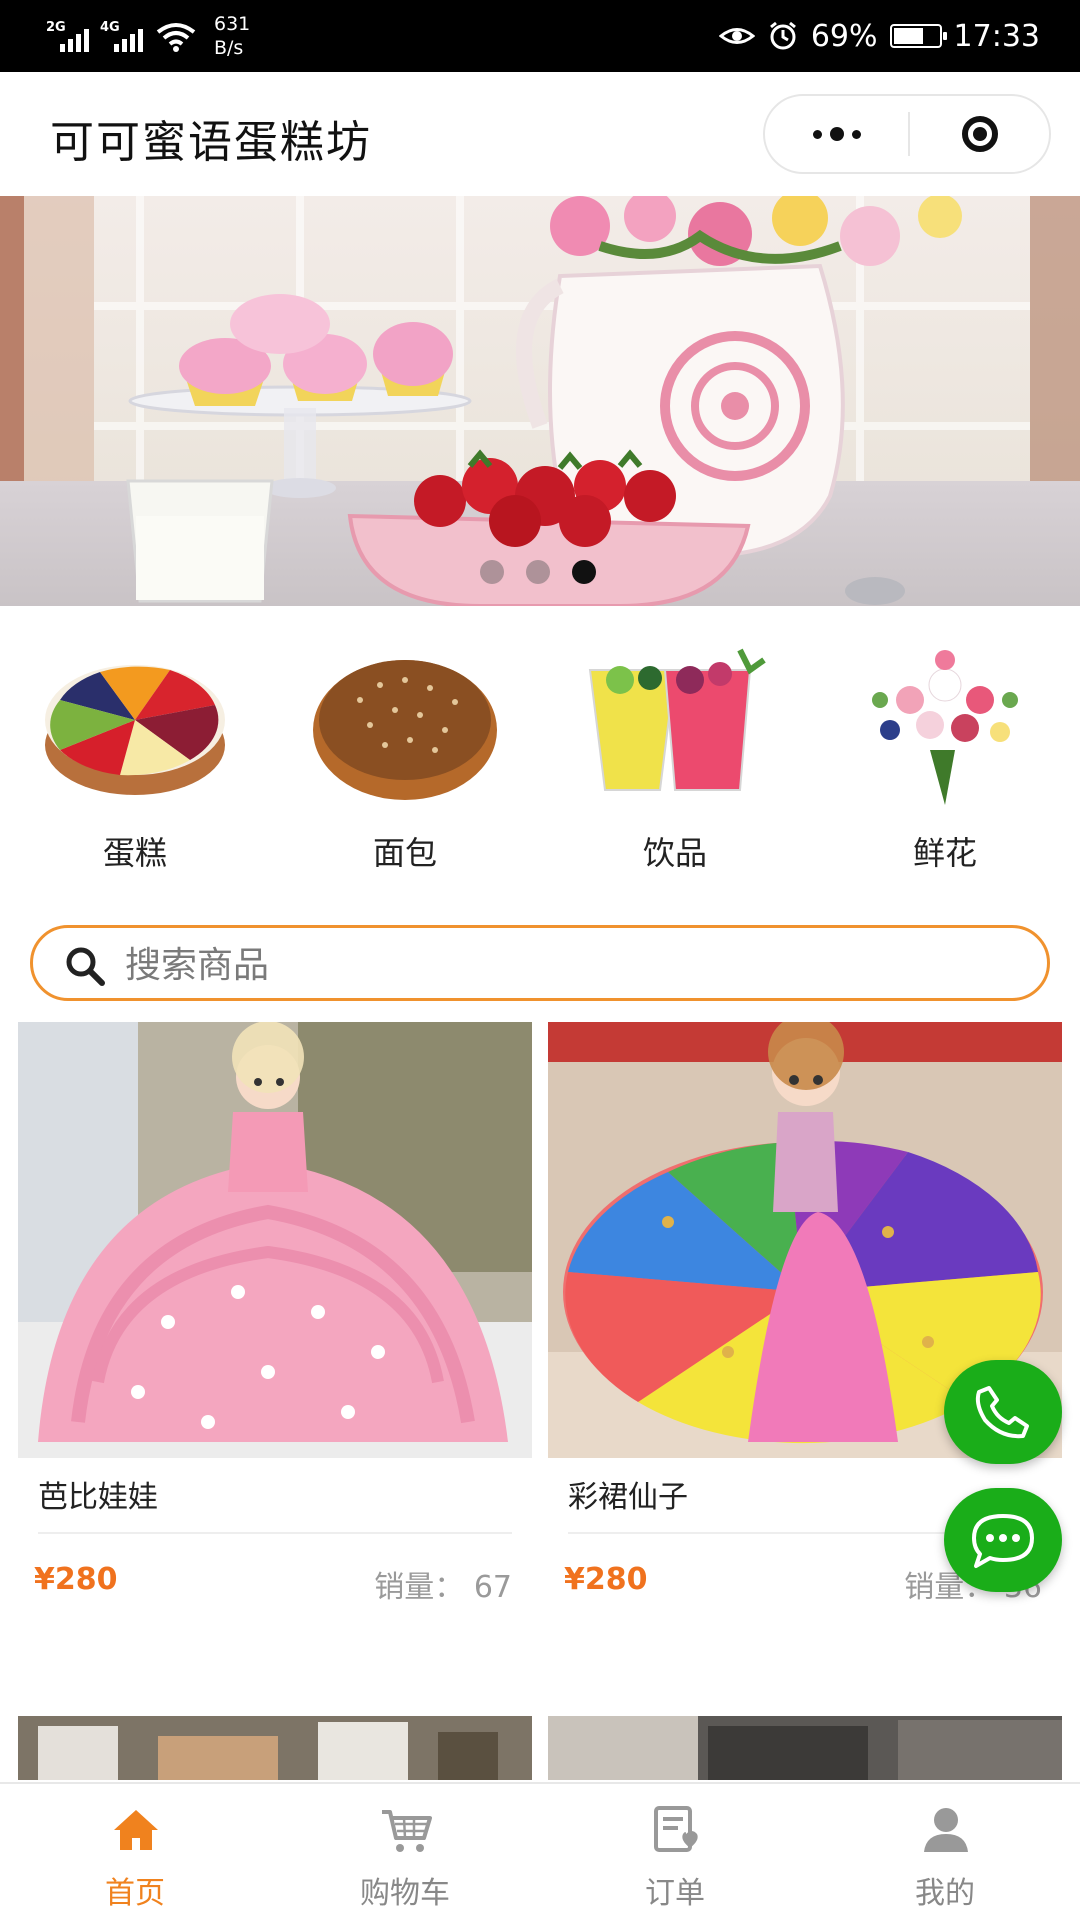  I want to click on clock: 17:33, so click(996, 36).